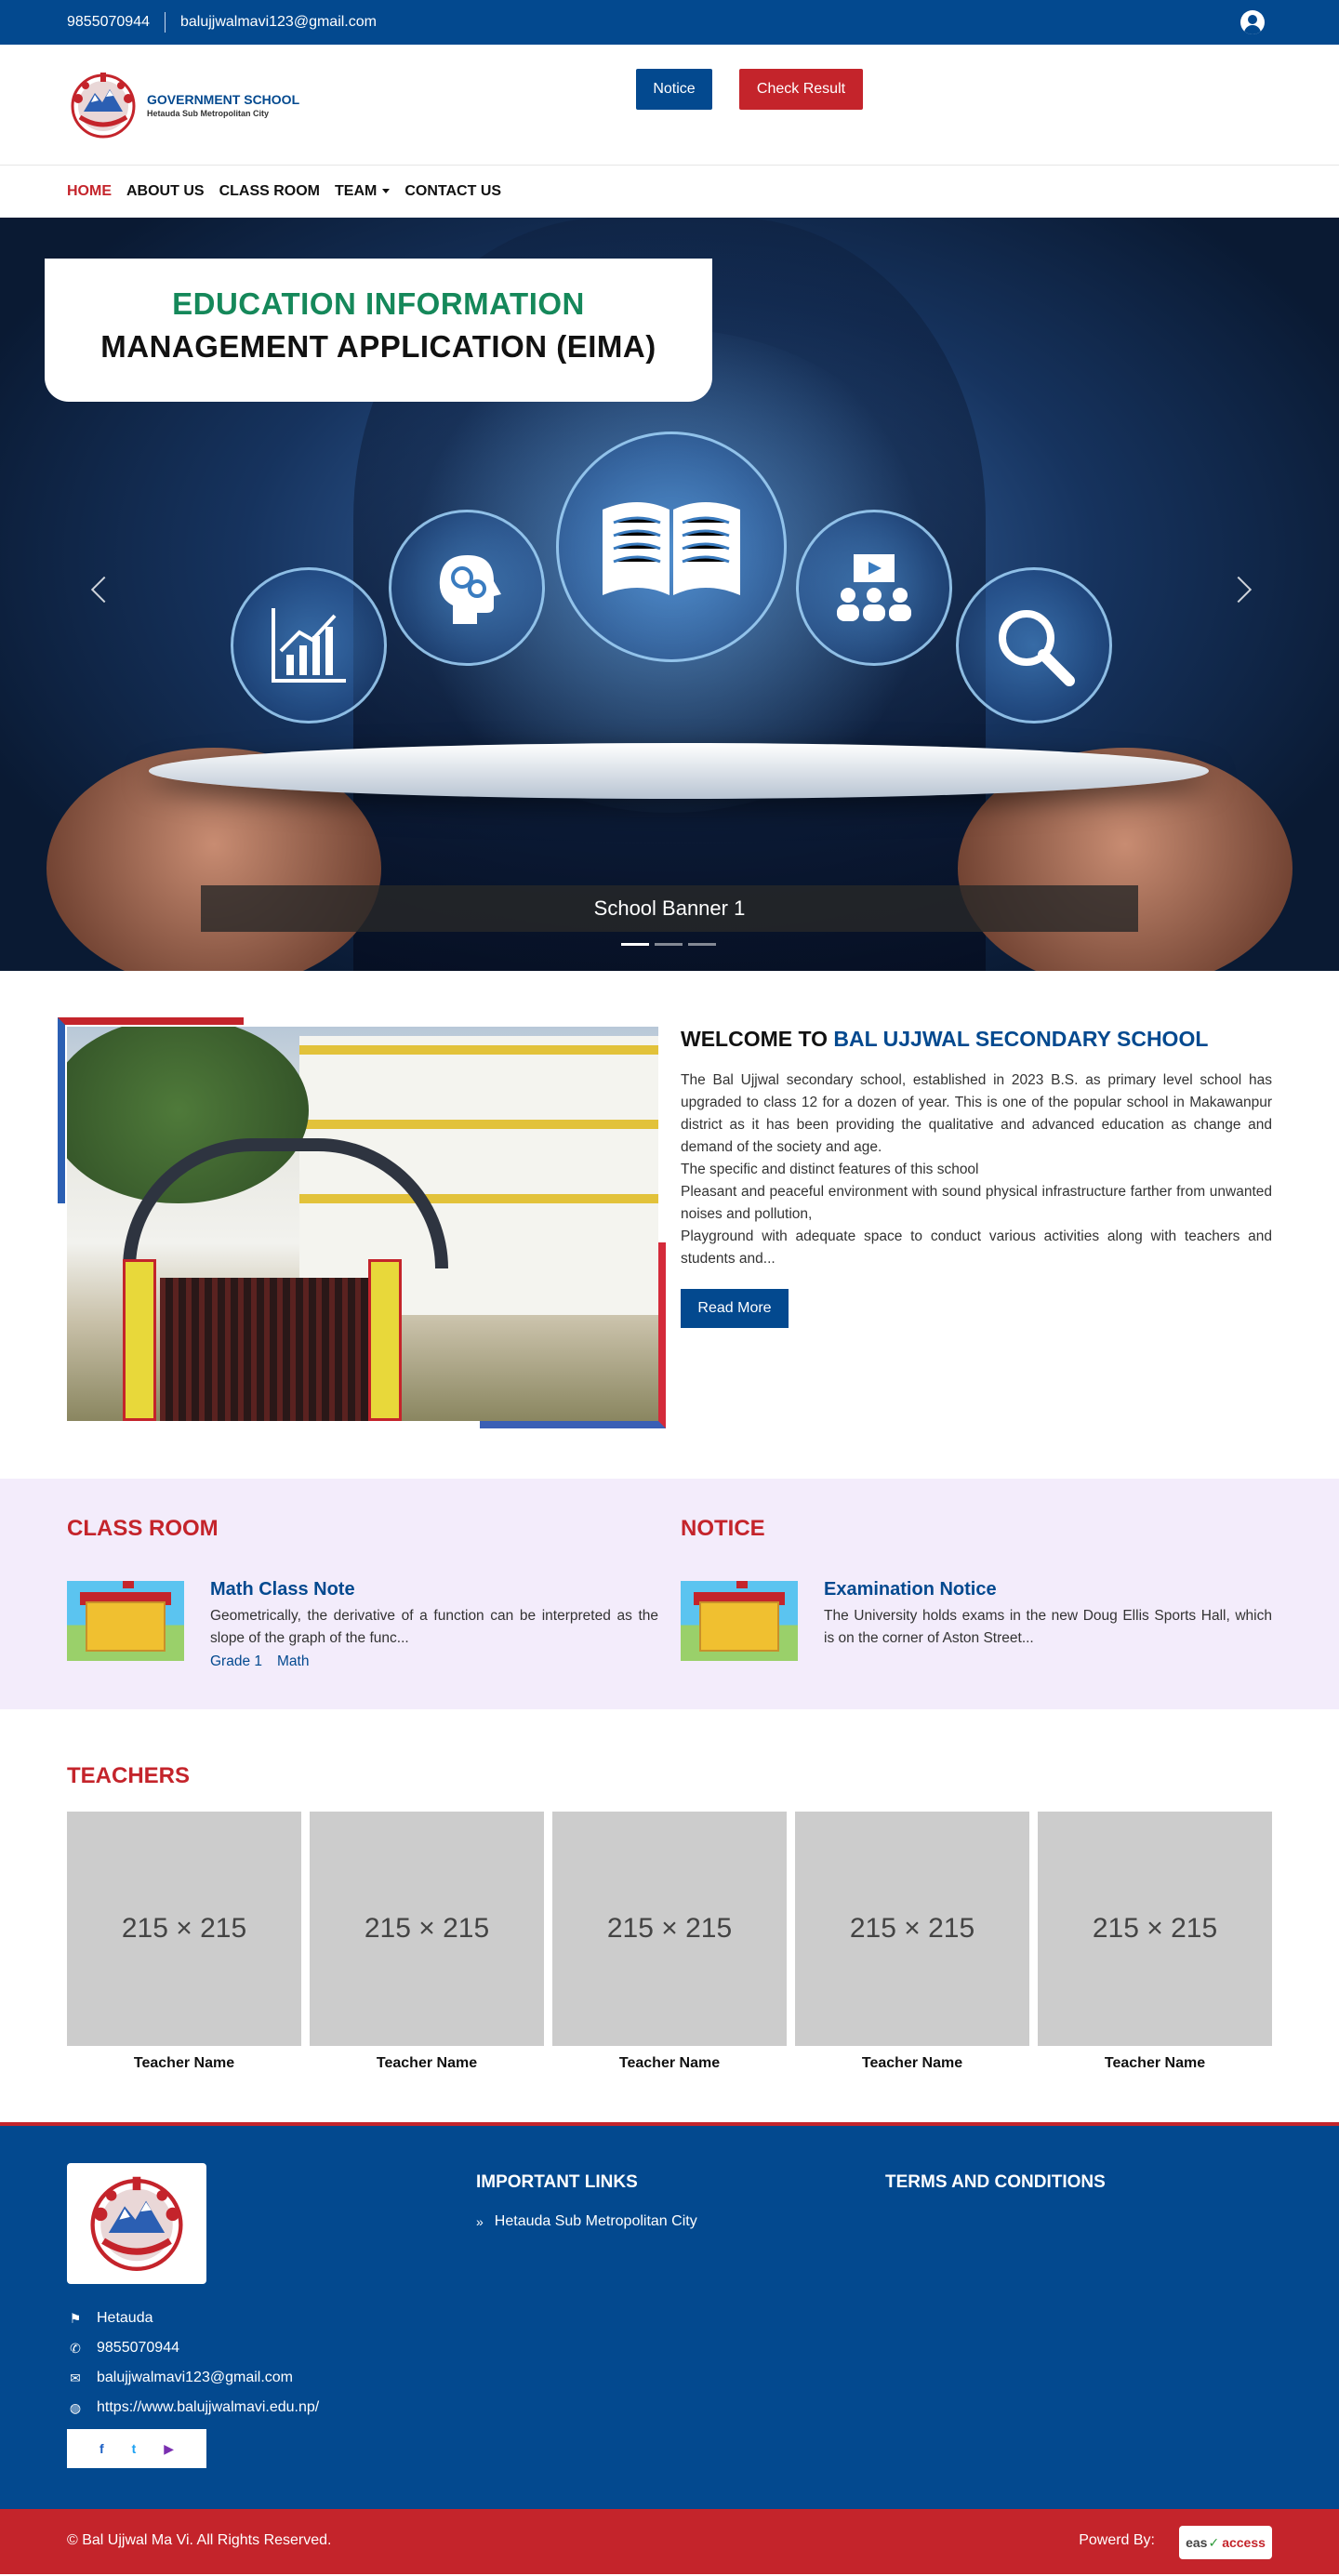 The image size is (1339, 2576). I want to click on classroom-tag-subject: Math, so click(293, 1661).